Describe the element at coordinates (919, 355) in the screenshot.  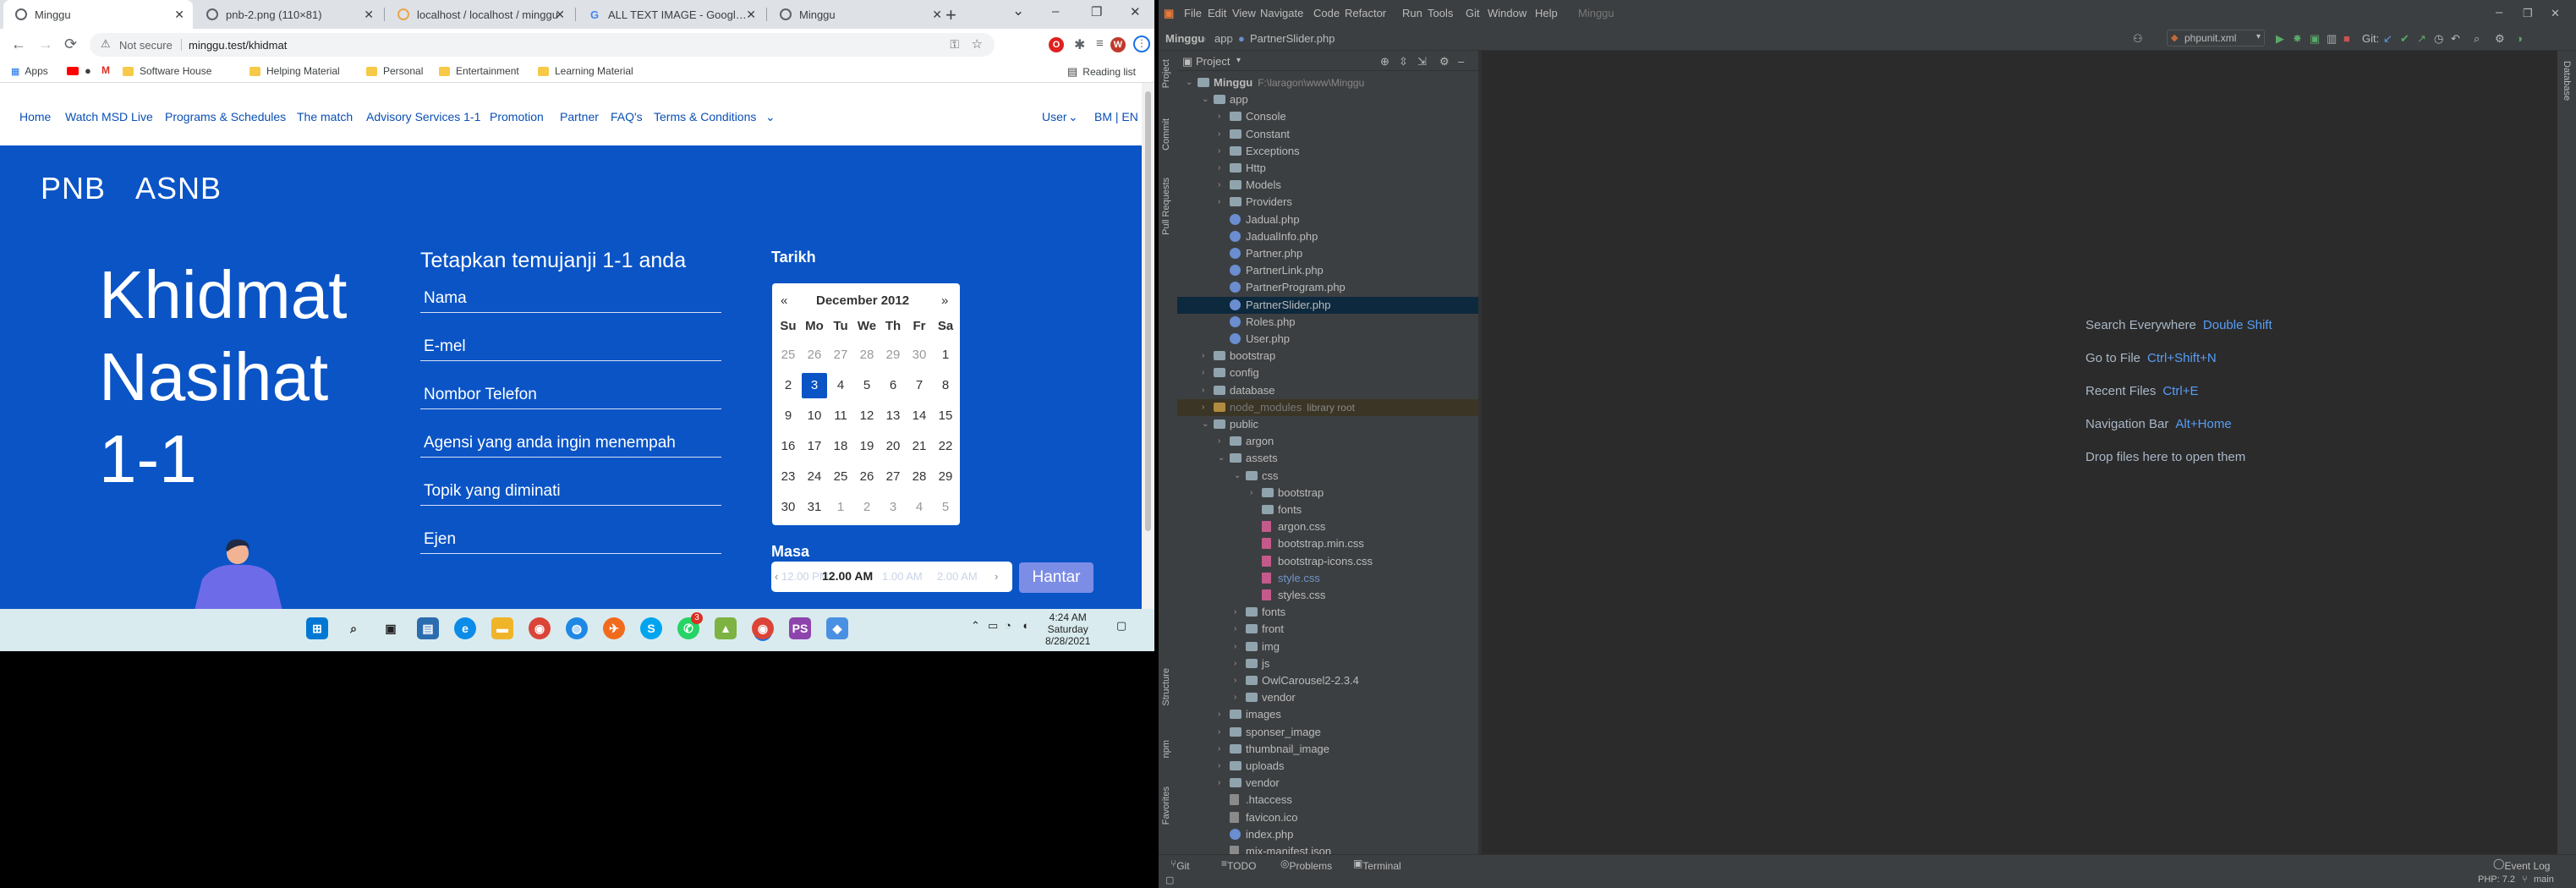
I see `calendar-day: 30` at that location.